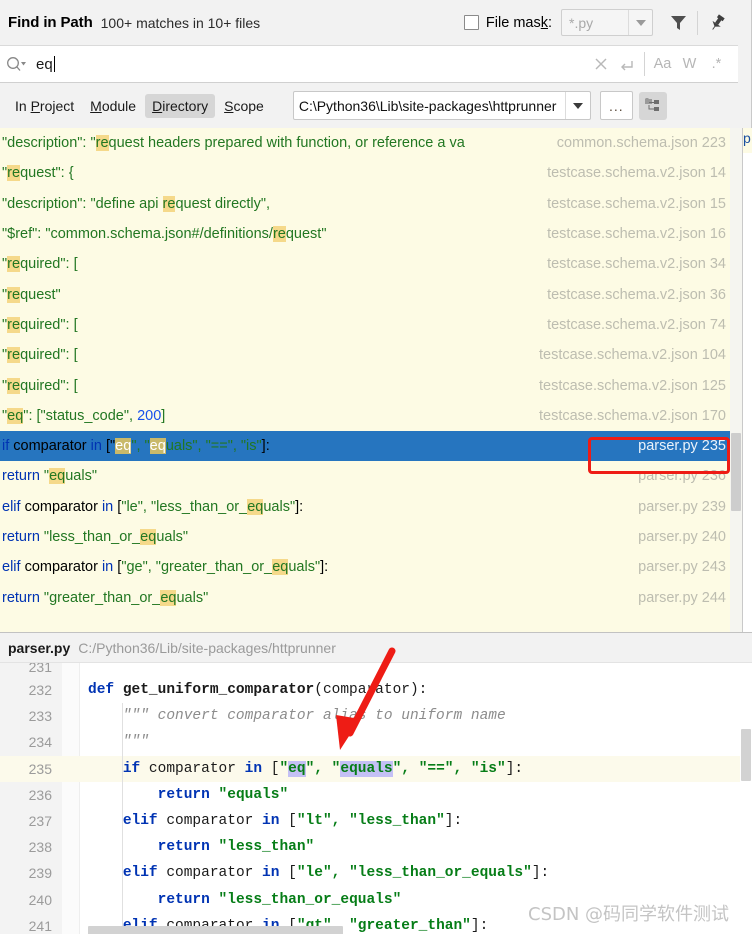  Describe the element at coordinates (118, 742) in the screenshot. I see `code-line-text: """` at that location.